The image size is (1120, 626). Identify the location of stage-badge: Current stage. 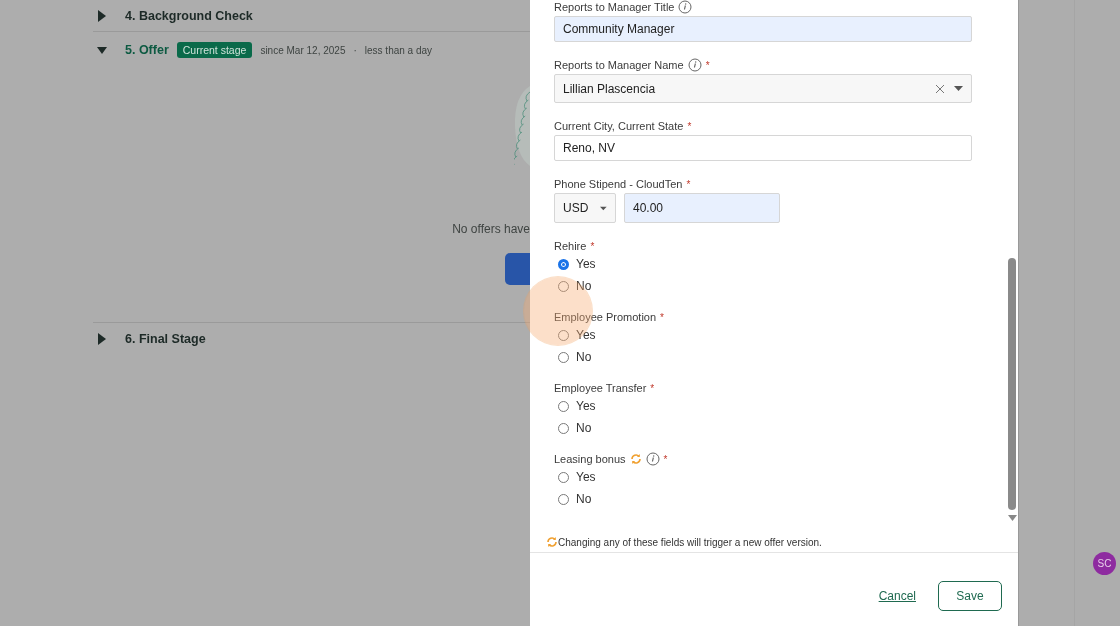
(214, 50).